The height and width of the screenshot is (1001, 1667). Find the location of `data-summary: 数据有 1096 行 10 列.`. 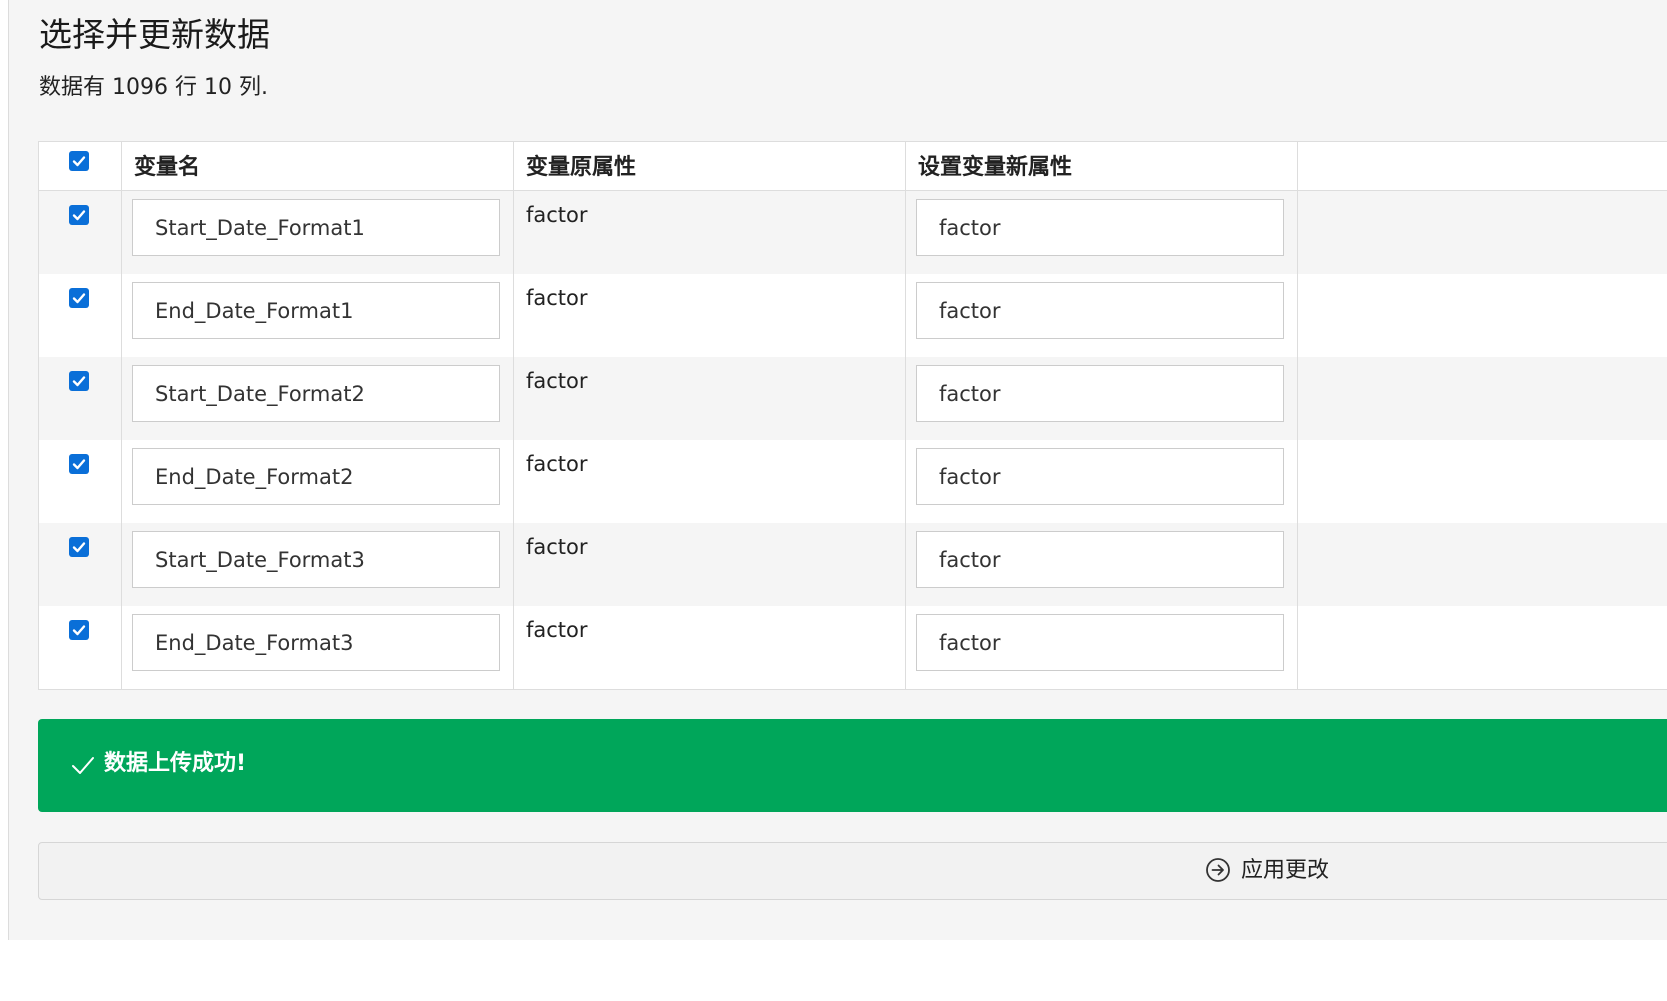

data-summary: 数据有 1096 行 10 列. is located at coordinates (153, 87).